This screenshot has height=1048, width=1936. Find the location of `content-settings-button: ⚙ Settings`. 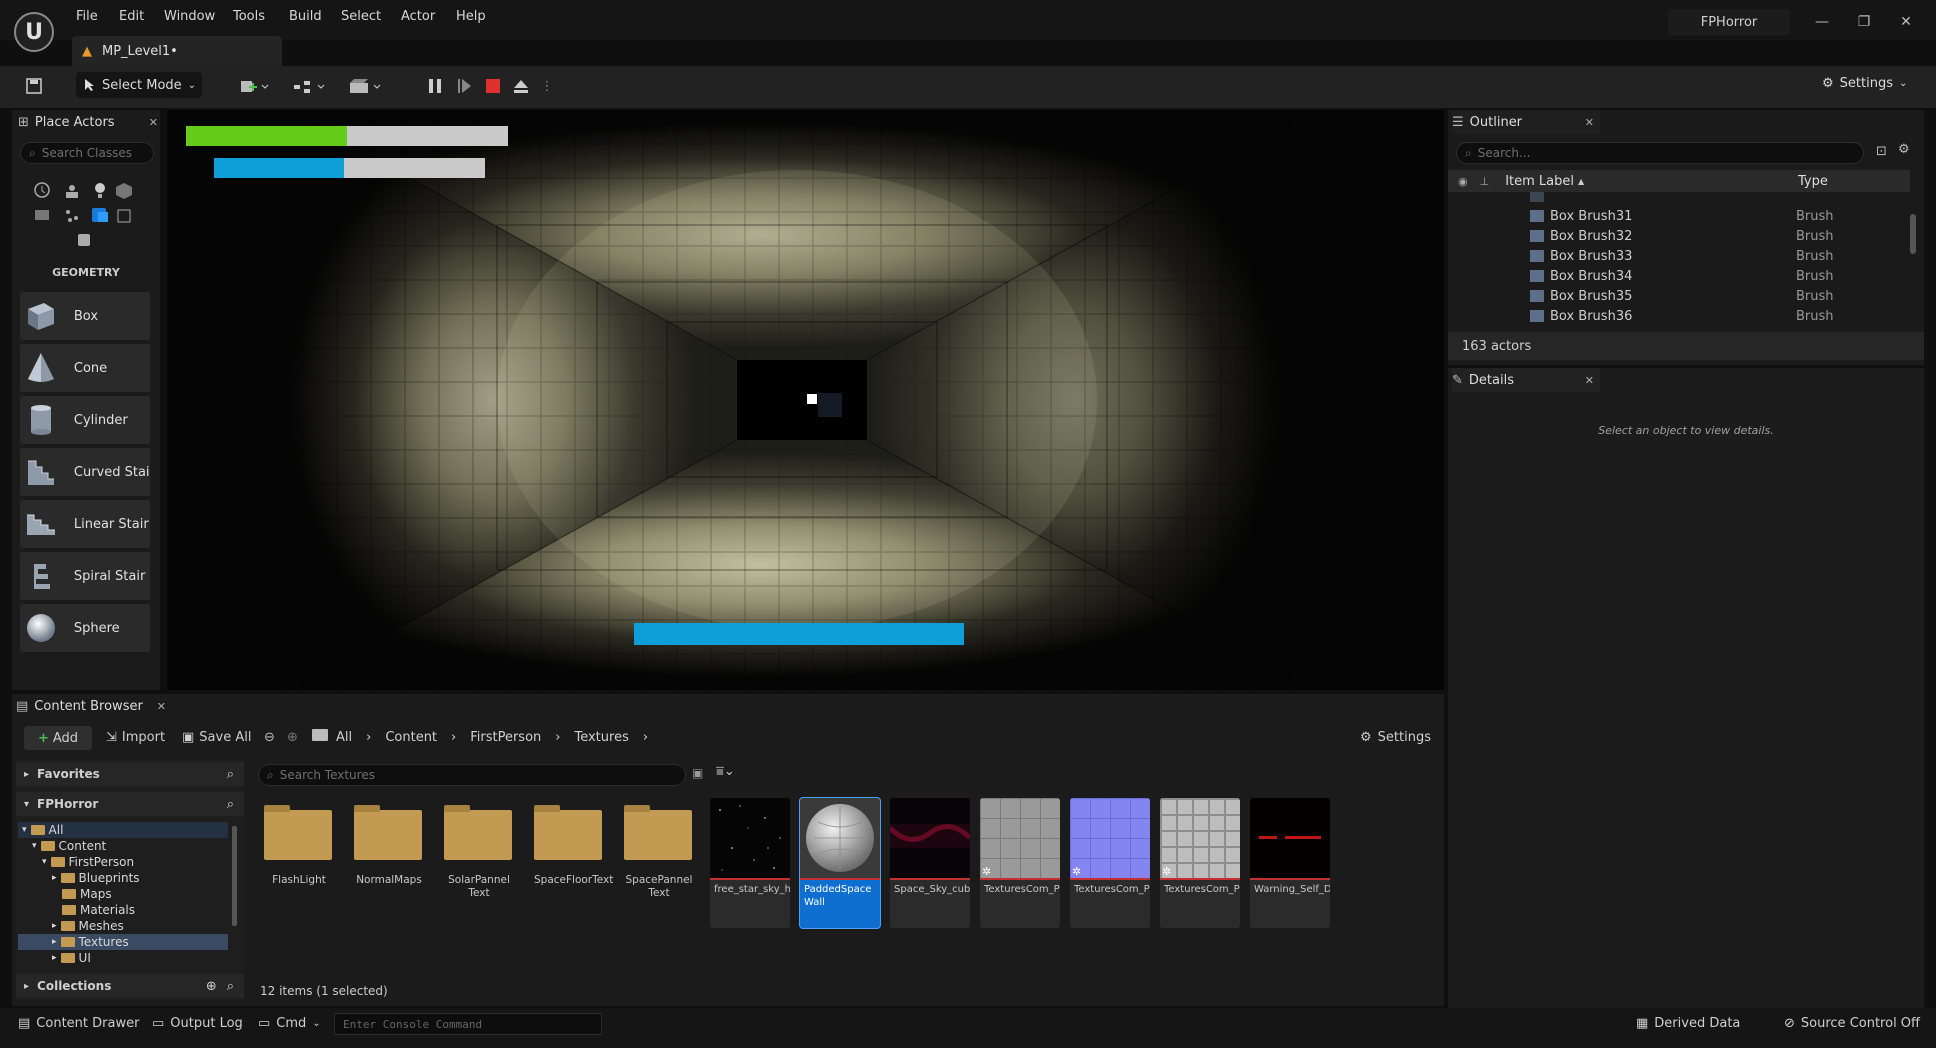

content-settings-button: ⚙ Settings is located at coordinates (1395, 737).